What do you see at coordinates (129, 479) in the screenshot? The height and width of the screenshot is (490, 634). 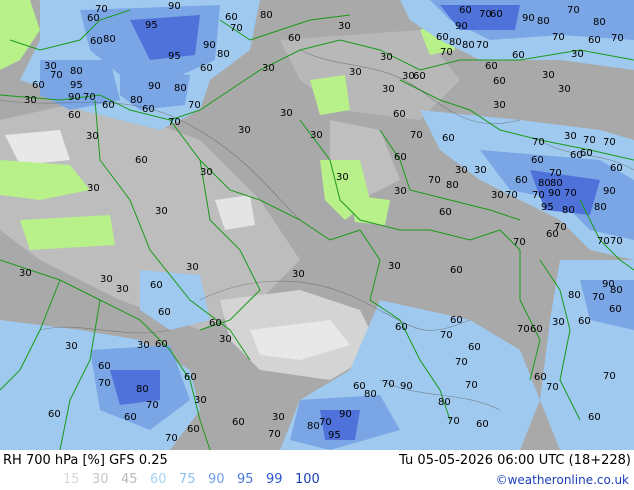 I see `legend-item-45: 45` at bounding box center [129, 479].